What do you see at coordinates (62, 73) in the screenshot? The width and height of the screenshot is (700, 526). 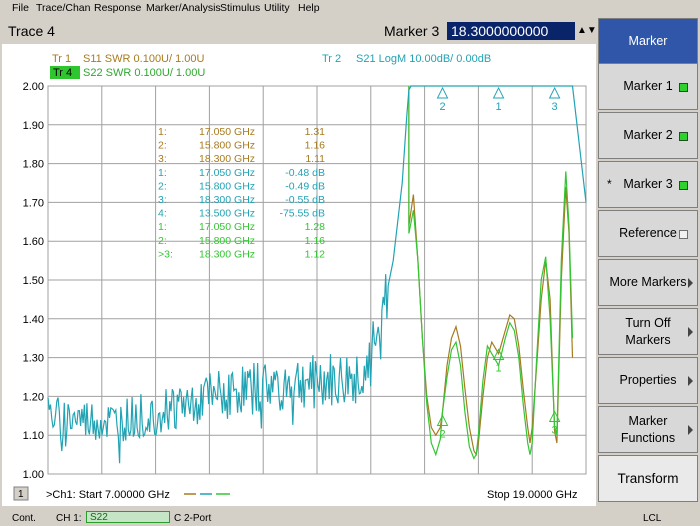 I see `trace-4-id: Tr 4` at bounding box center [62, 73].